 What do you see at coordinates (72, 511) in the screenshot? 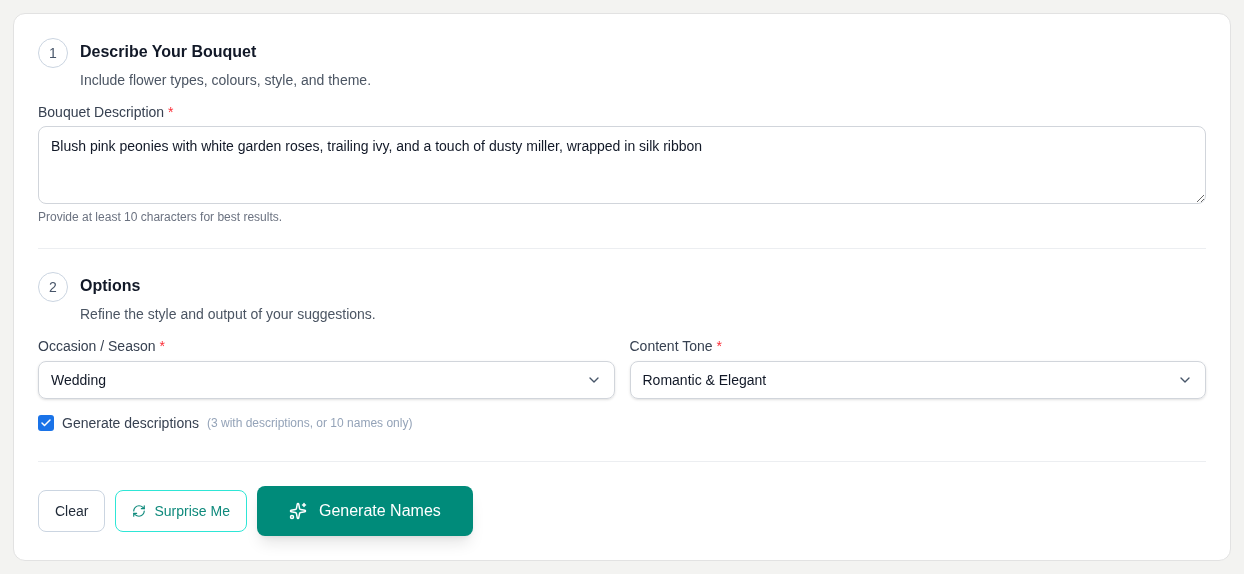
I see `action-button: Clear` at bounding box center [72, 511].